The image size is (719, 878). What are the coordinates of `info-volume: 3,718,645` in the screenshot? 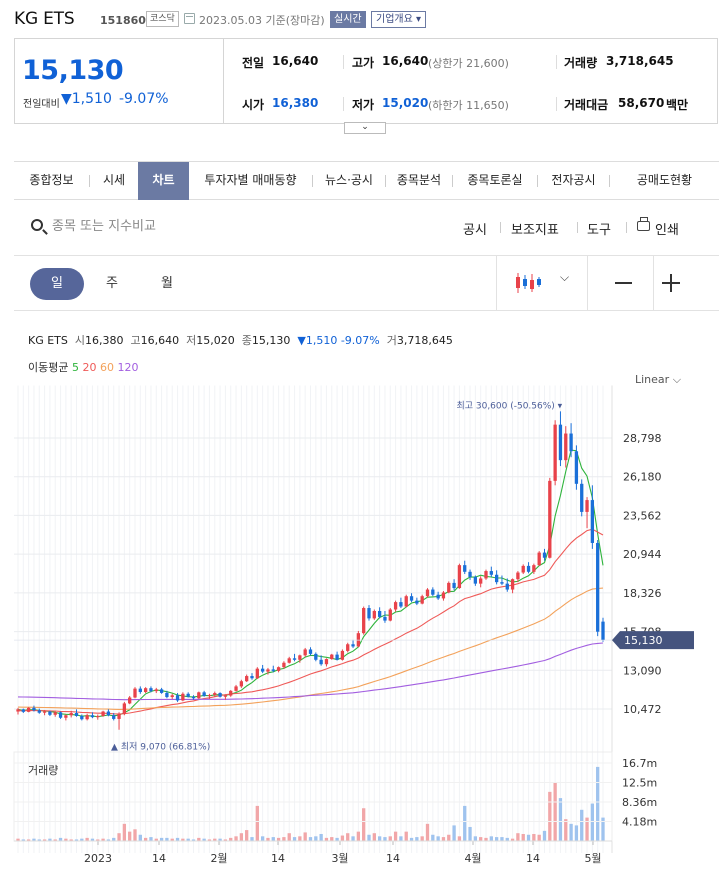 It's located at (424, 340).